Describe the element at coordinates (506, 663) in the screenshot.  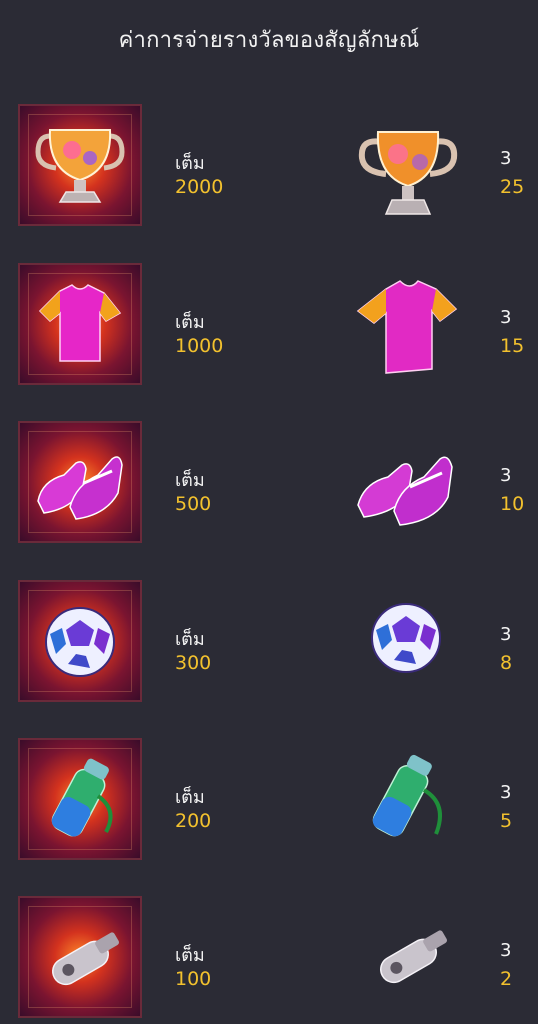
I see `multiplier: 8` at that location.